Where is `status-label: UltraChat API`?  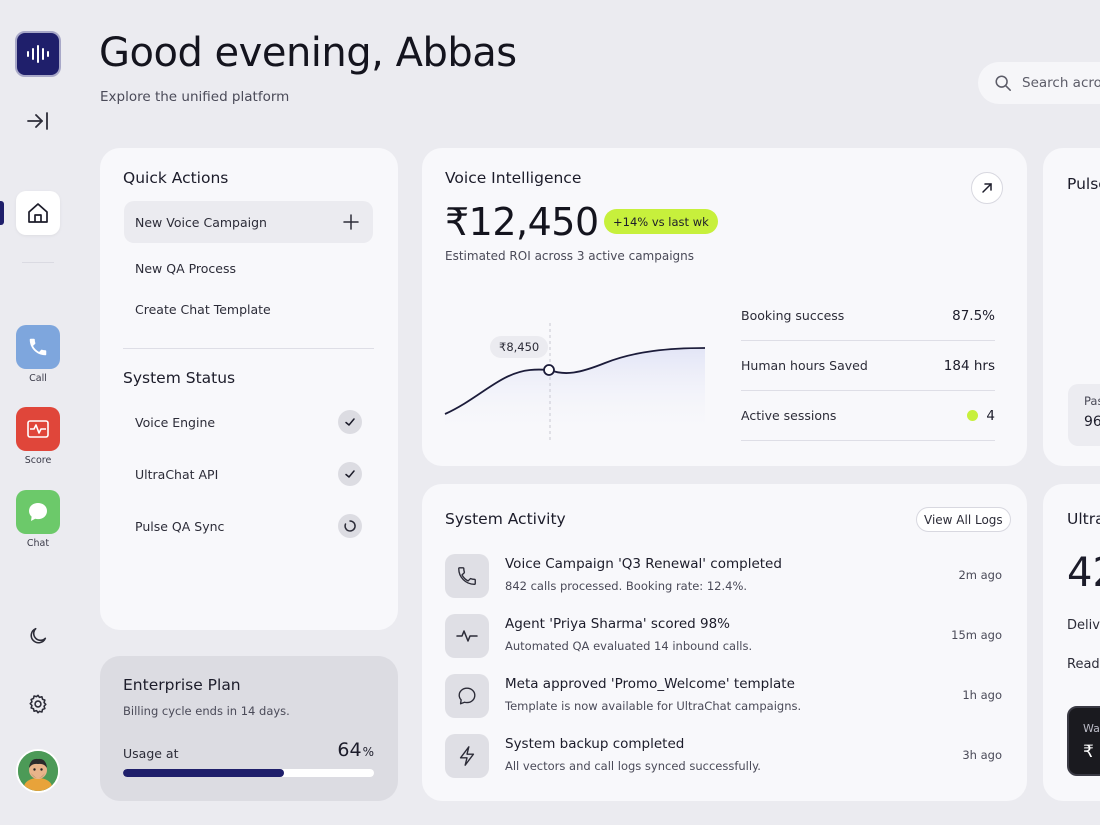 status-label: UltraChat API is located at coordinates (177, 474).